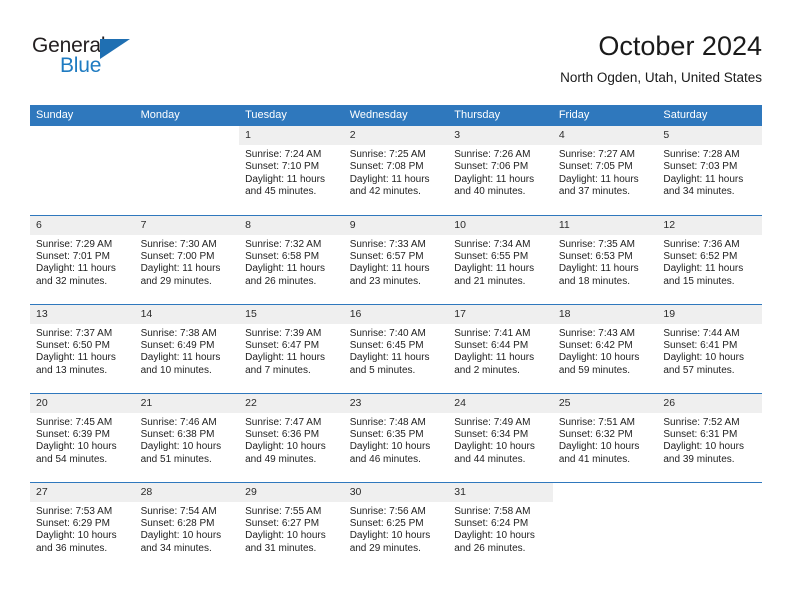 This screenshot has height=612, width=792. Describe the element at coordinates (491, 167) in the screenshot. I see `sunset-time: Sunset: 7:06 PM` at that location.